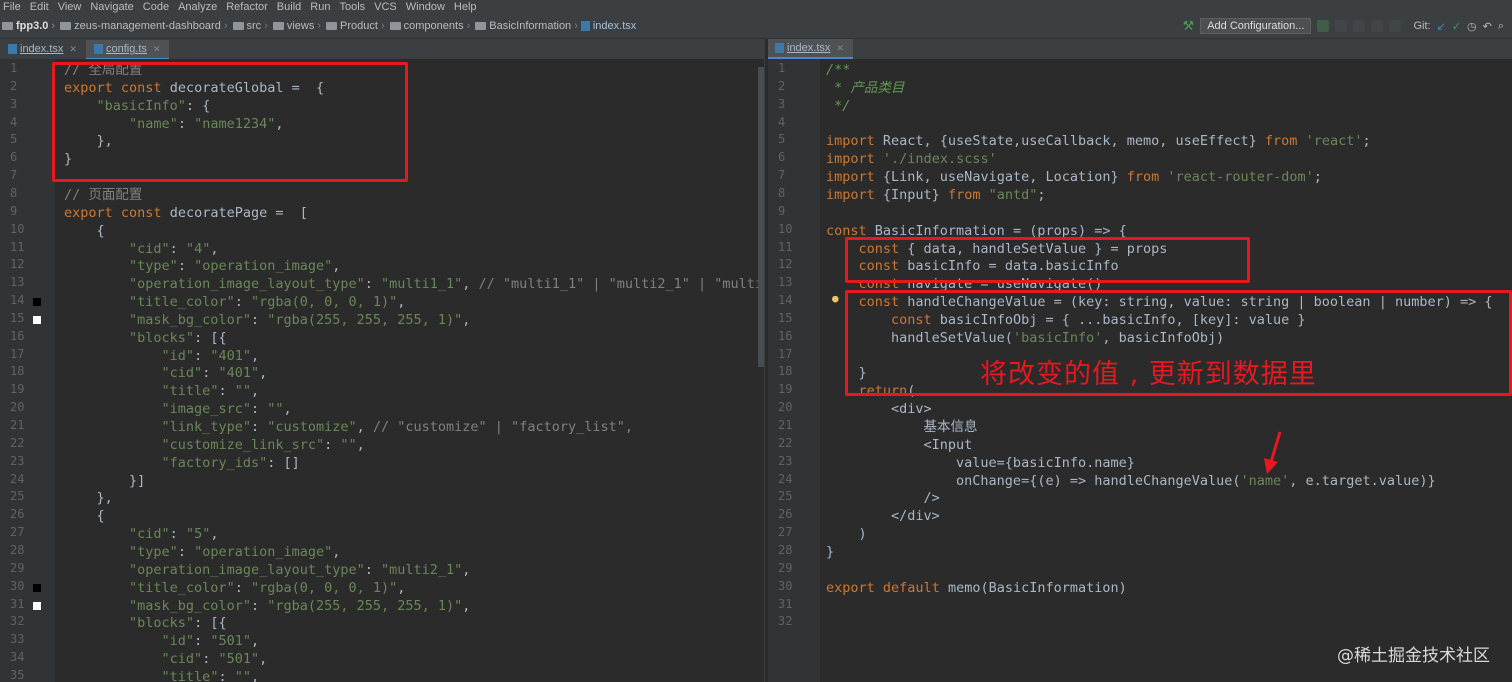  Describe the element at coordinates (103, 195) in the screenshot. I see `code-line: // 页面配置` at that location.